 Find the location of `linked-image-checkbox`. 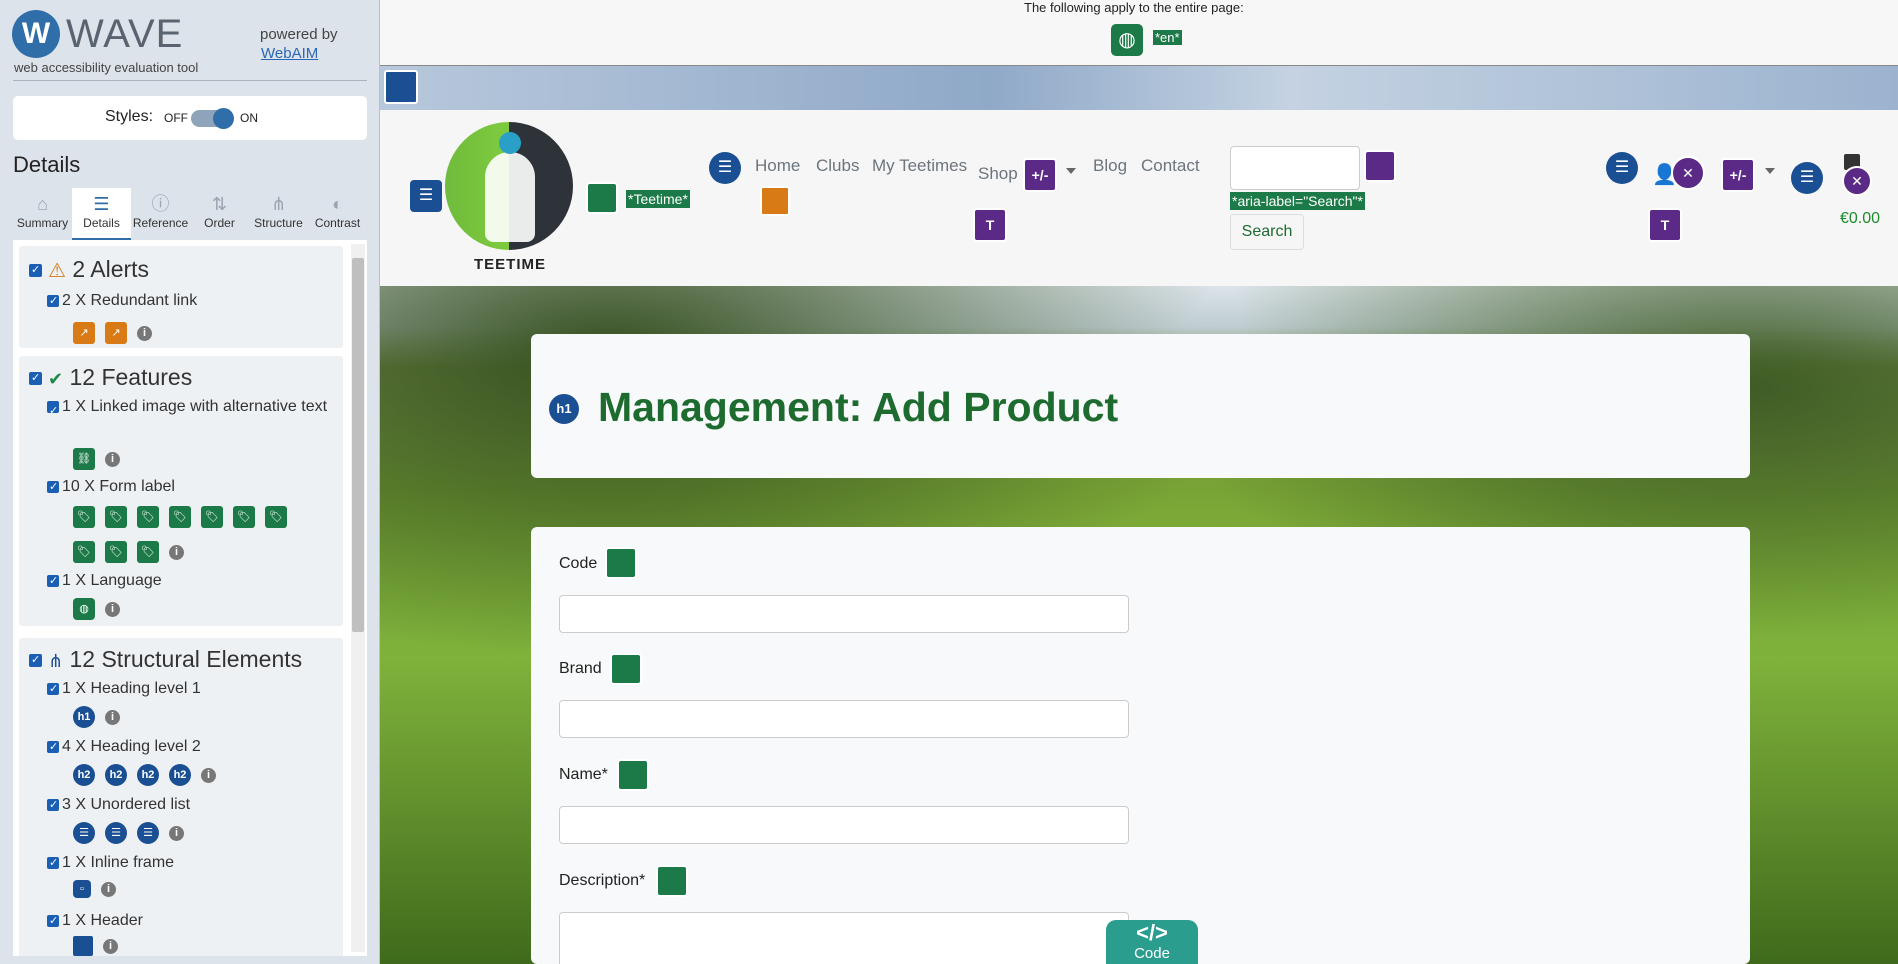

linked-image-checkbox is located at coordinates (53, 411).